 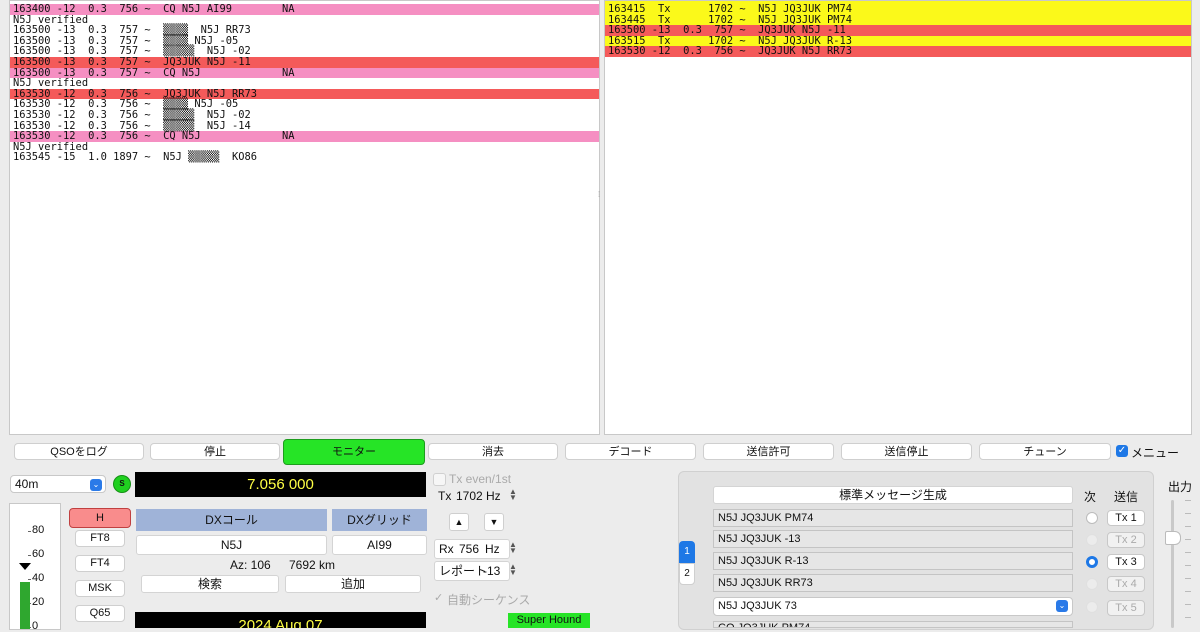 What do you see at coordinates (304, 9) in the screenshot?
I see `decode-line: 163400 -12 0.3 756 ~ CQ N5J AI99 NA` at bounding box center [304, 9].